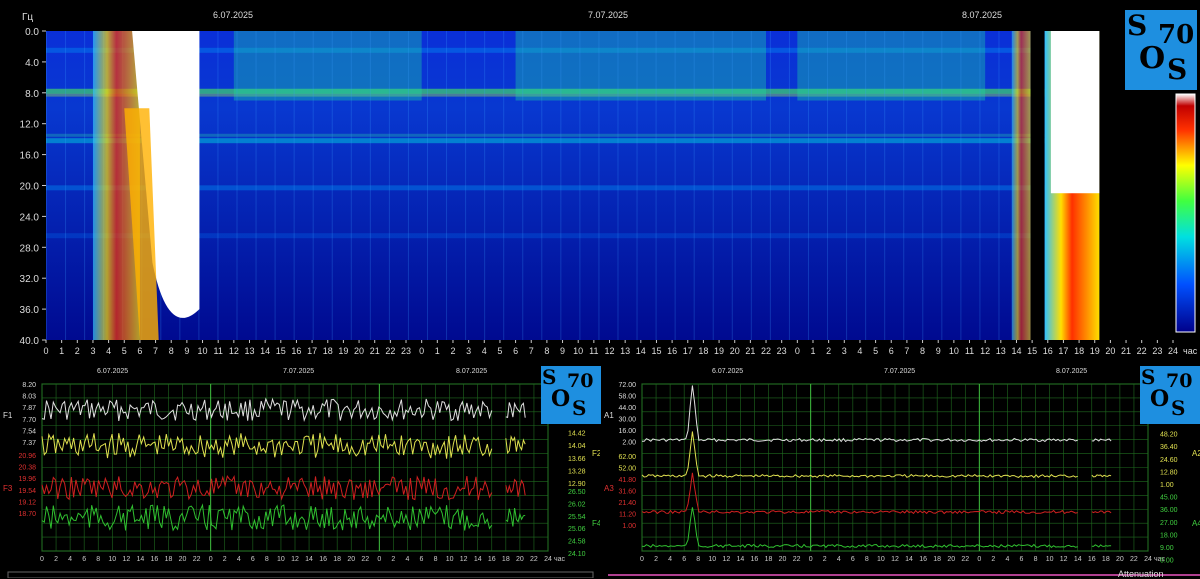 Image resolution: width=1200 pixels, height=579 pixels. Describe the element at coordinates (993, 559) in the screenshot. I see `panel-x-tick-label: 2` at that location.